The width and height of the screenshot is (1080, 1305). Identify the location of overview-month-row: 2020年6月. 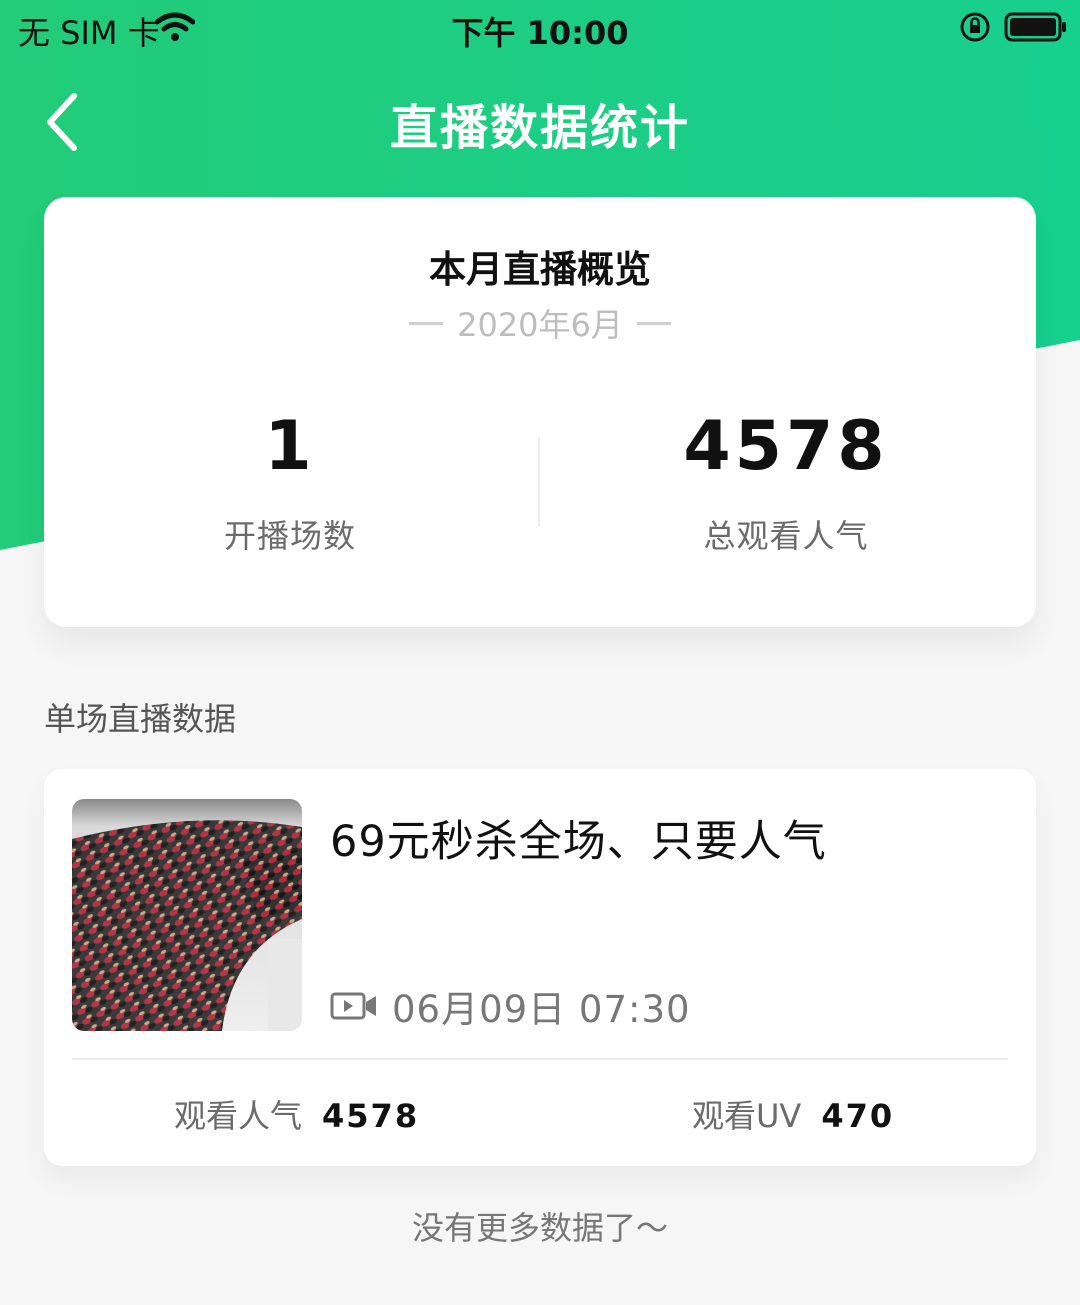
(540, 323).